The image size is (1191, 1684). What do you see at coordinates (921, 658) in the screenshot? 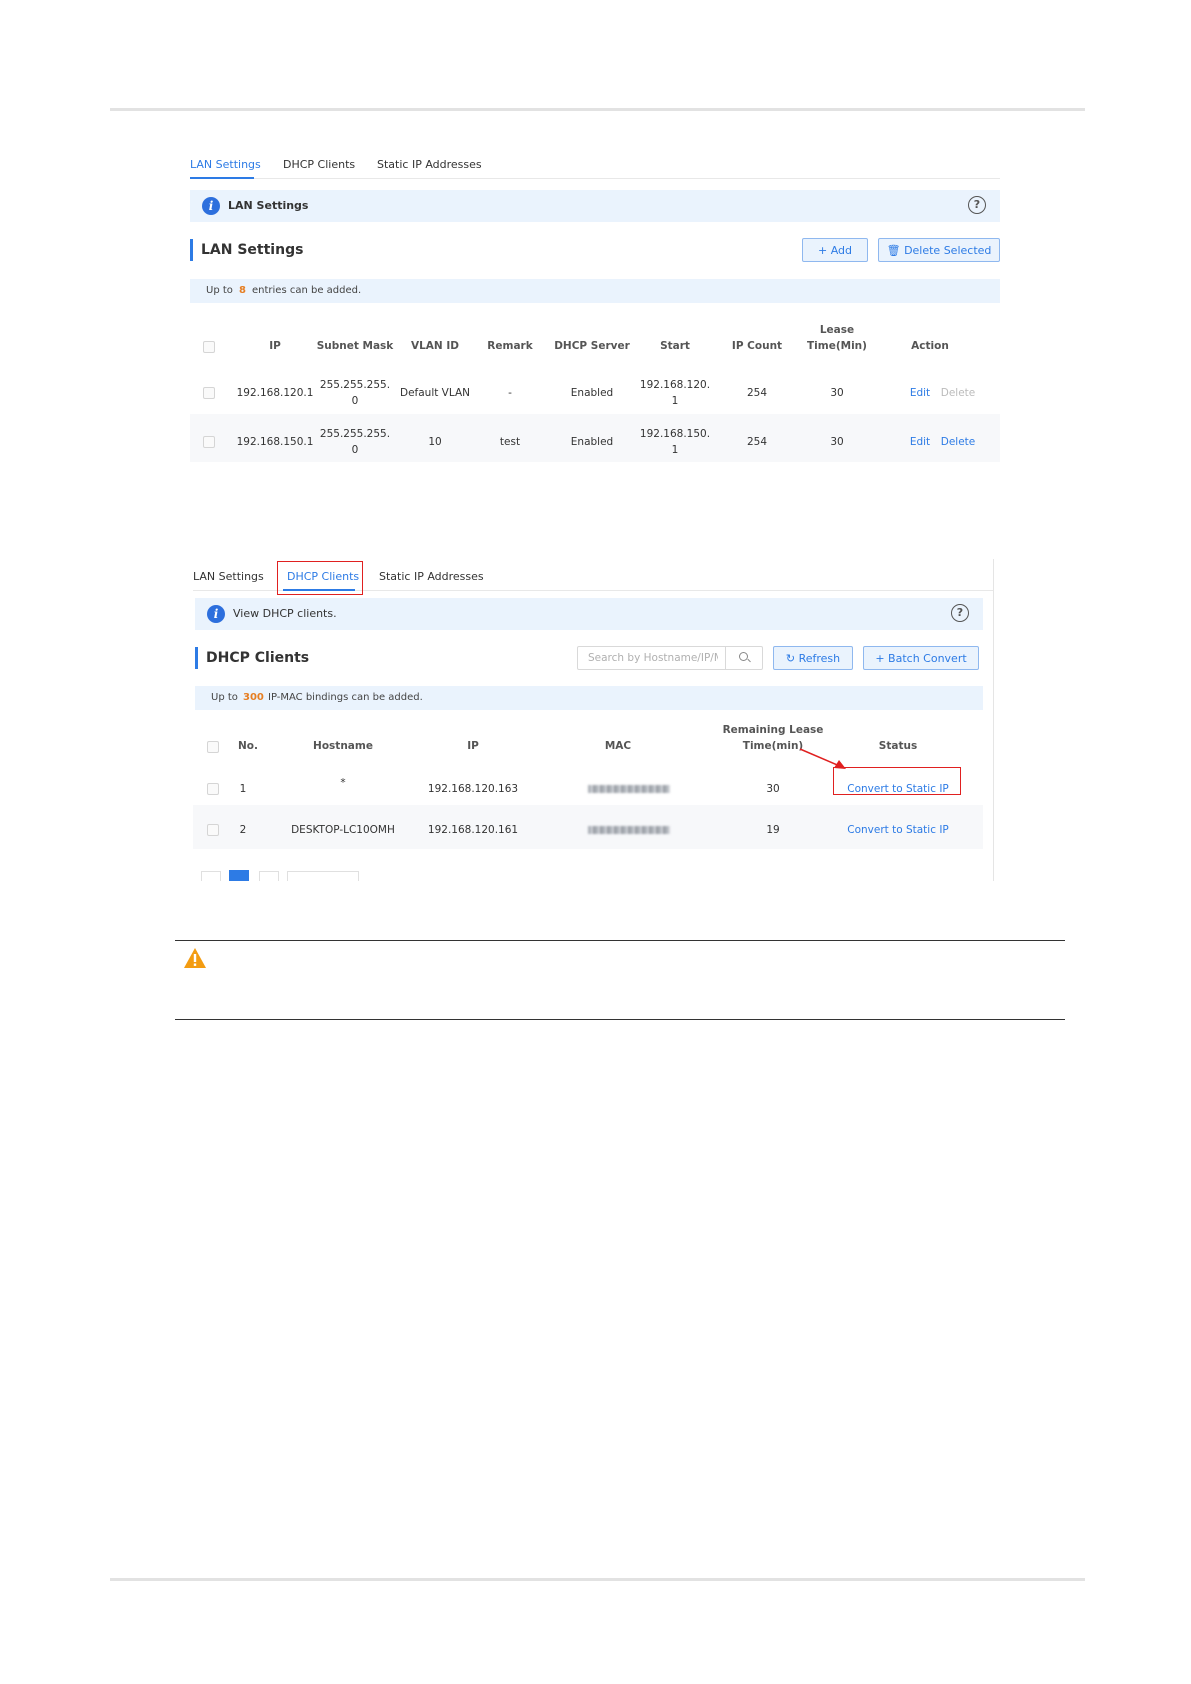
I see `batch-convert-button: + Batch Convert` at bounding box center [921, 658].